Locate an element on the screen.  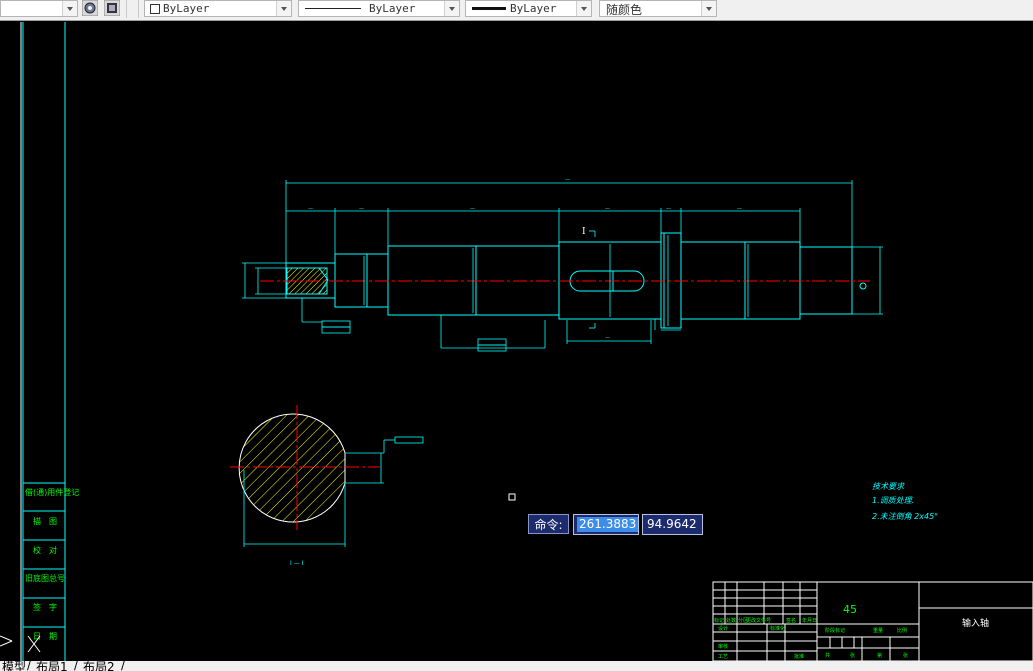
part-name-text: 输入轴 is located at coordinates (975, 623).